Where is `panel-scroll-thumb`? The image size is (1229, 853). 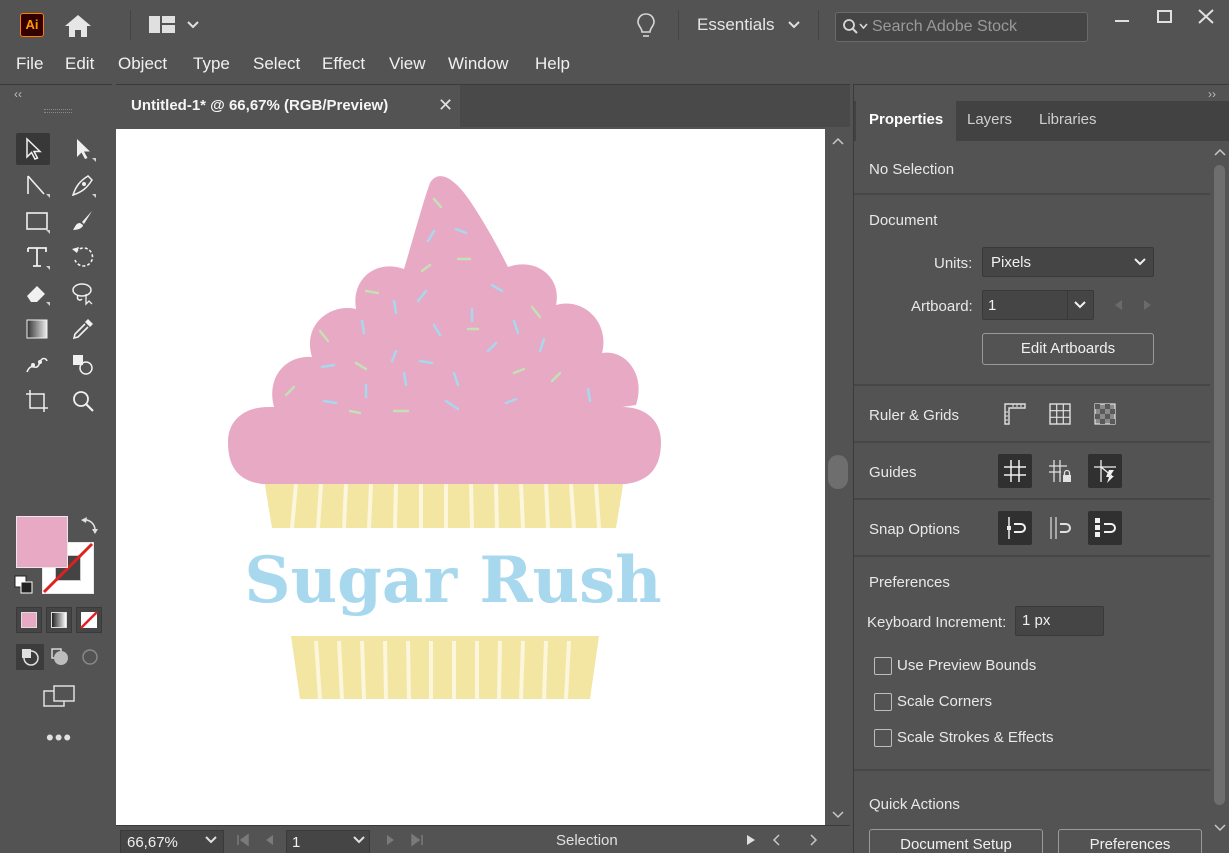 panel-scroll-thumb is located at coordinates (1219, 485).